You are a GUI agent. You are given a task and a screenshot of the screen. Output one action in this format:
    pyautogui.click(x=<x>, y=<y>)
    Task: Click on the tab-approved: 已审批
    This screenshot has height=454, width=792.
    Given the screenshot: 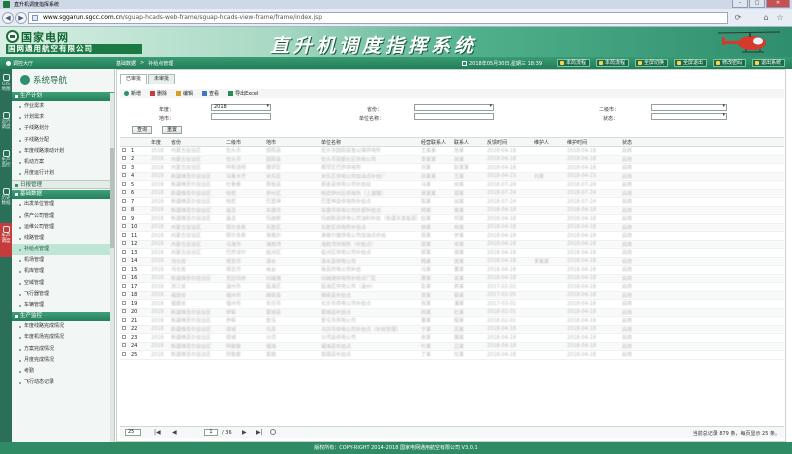 What is the action you would take?
    pyautogui.click(x=134, y=79)
    